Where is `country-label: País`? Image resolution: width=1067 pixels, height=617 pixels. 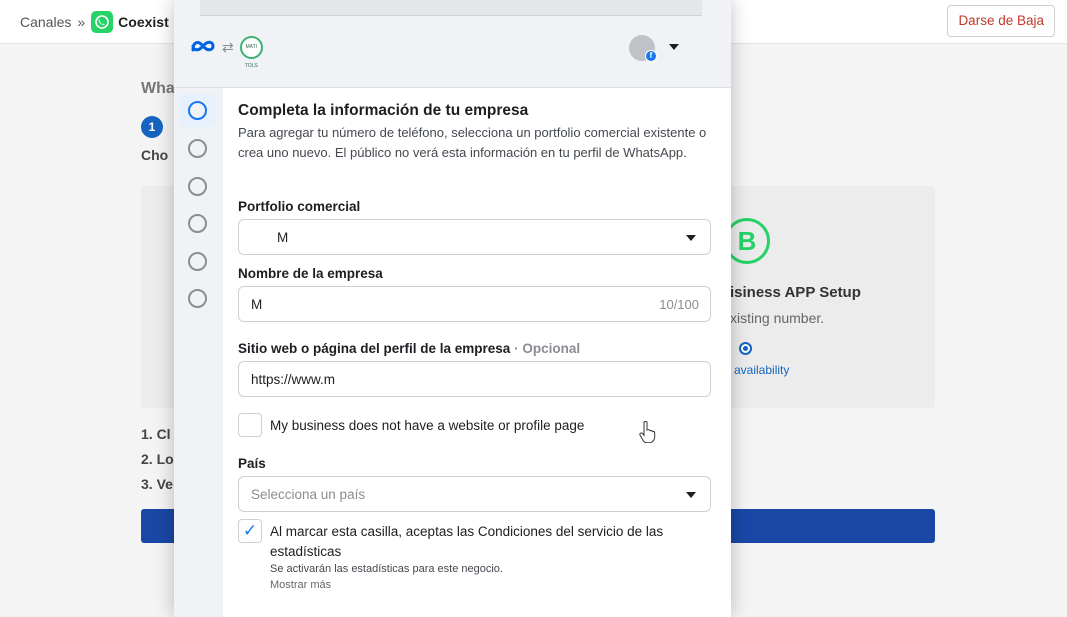
country-label: País is located at coordinates (252, 463).